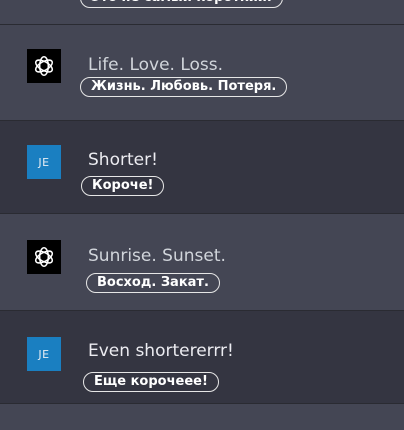 The height and width of the screenshot is (430, 404). What do you see at coordinates (157, 256) in the screenshot?
I see `message-text: Sunrise. Sunset.` at bounding box center [157, 256].